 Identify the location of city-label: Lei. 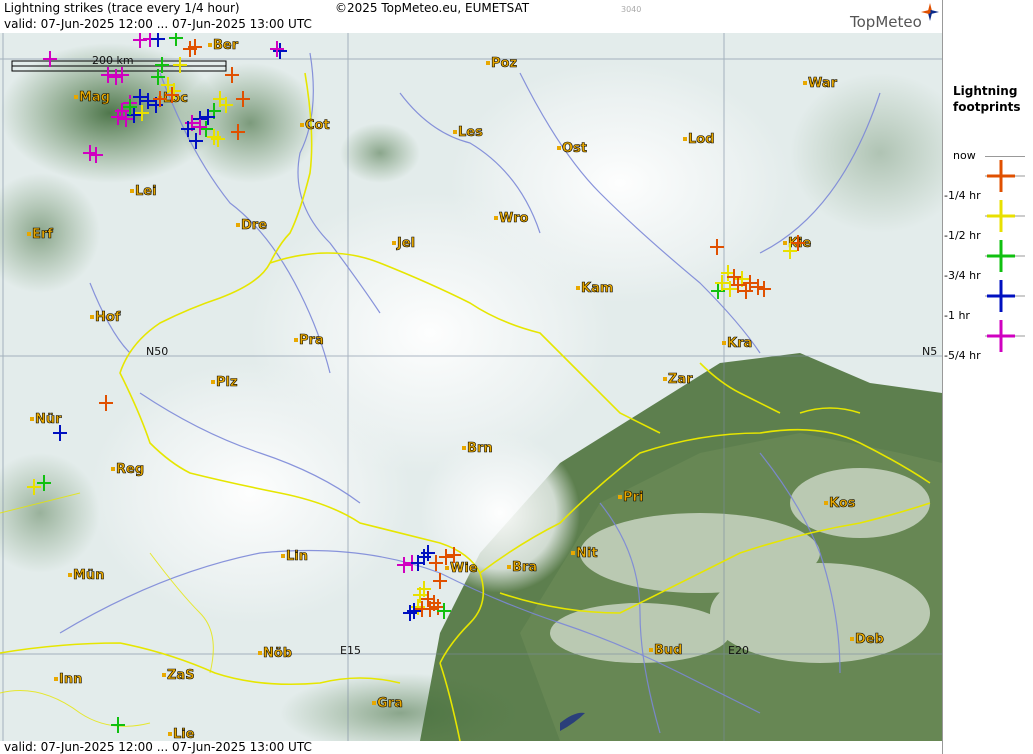
(146, 191).